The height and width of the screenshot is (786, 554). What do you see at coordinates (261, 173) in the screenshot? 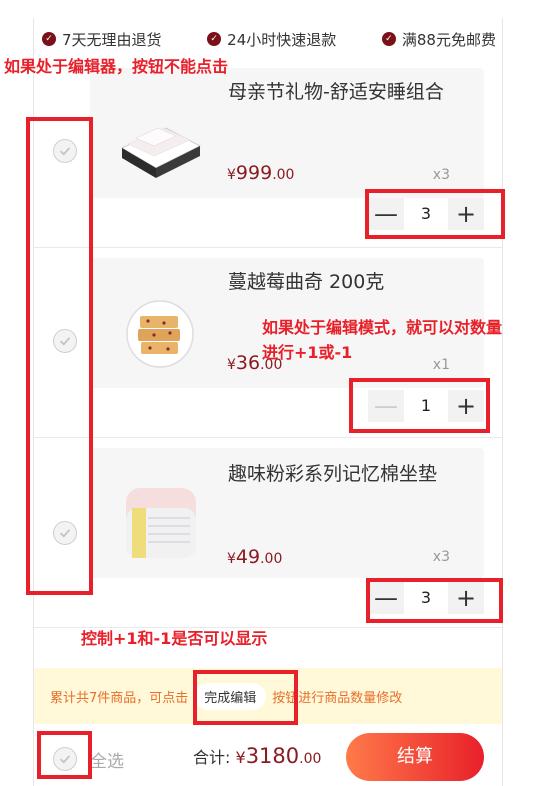
I see `item-price: ¥999.00` at bounding box center [261, 173].